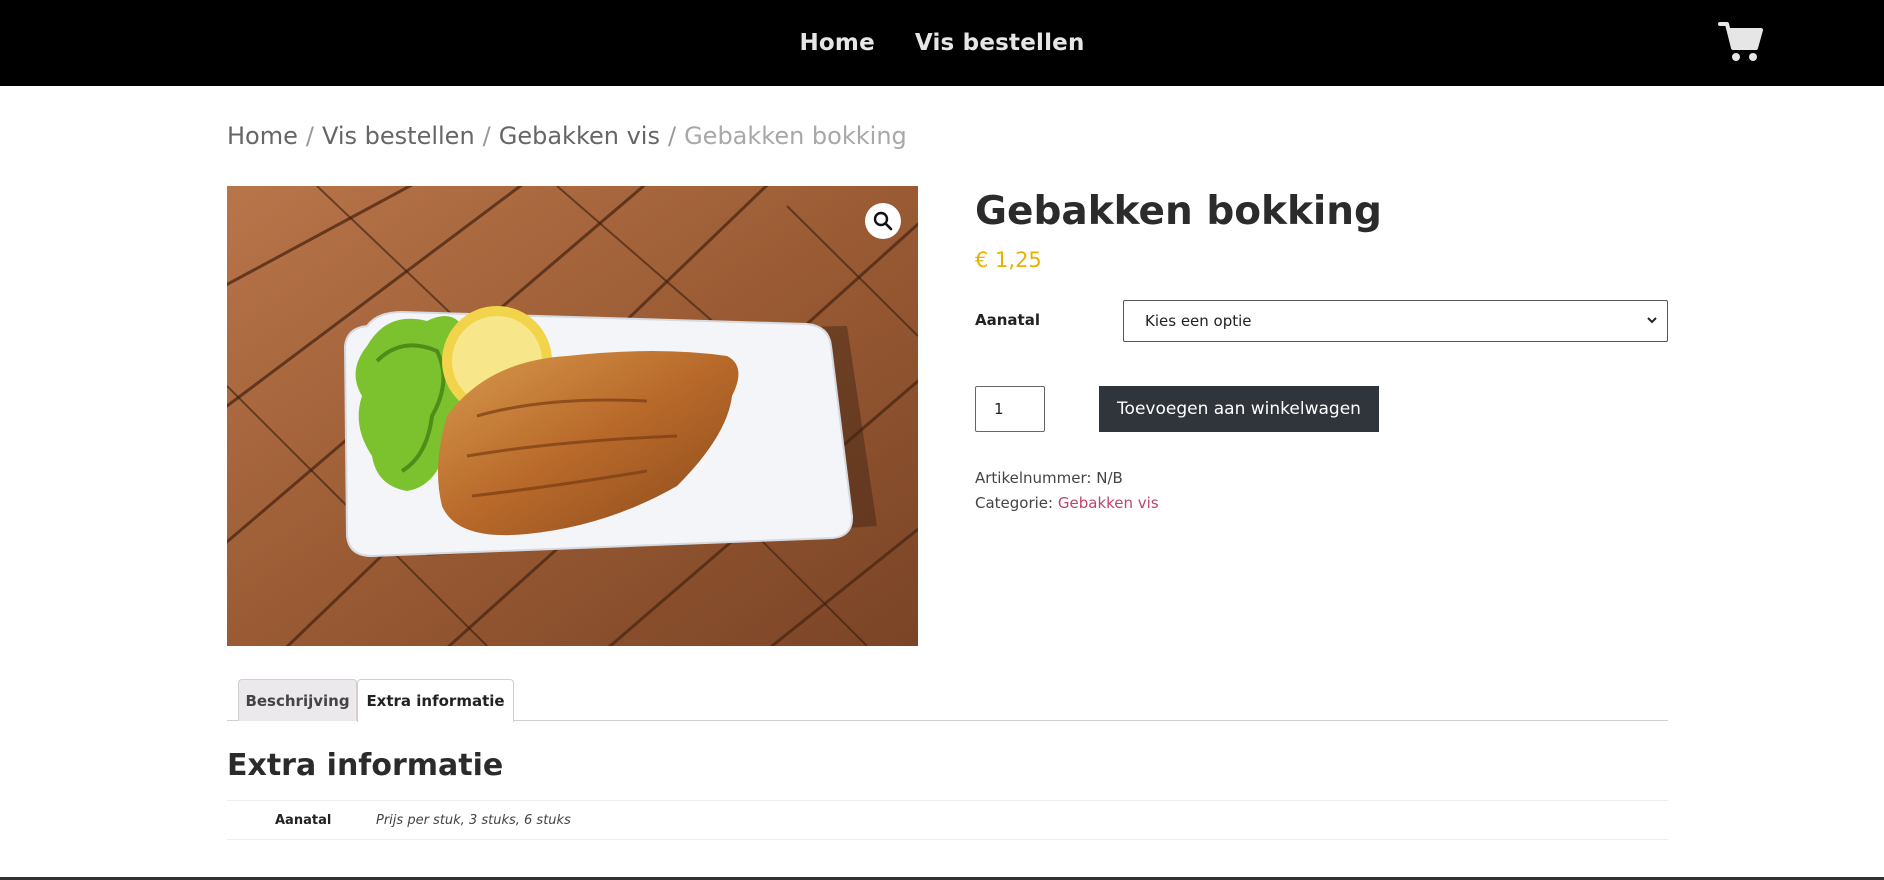 The image size is (1884, 880). What do you see at coordinates (795, 136) in the screenshot?
I see `breadcrumb-current: Gebakken bokking` at bounding box center [795, 136].